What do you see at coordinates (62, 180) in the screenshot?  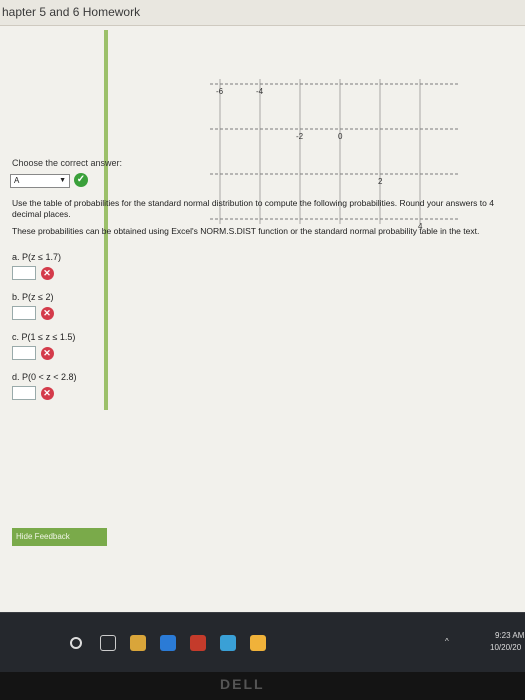 I see `chevron-down-icon: ▼` at bounding box center [62, 180].